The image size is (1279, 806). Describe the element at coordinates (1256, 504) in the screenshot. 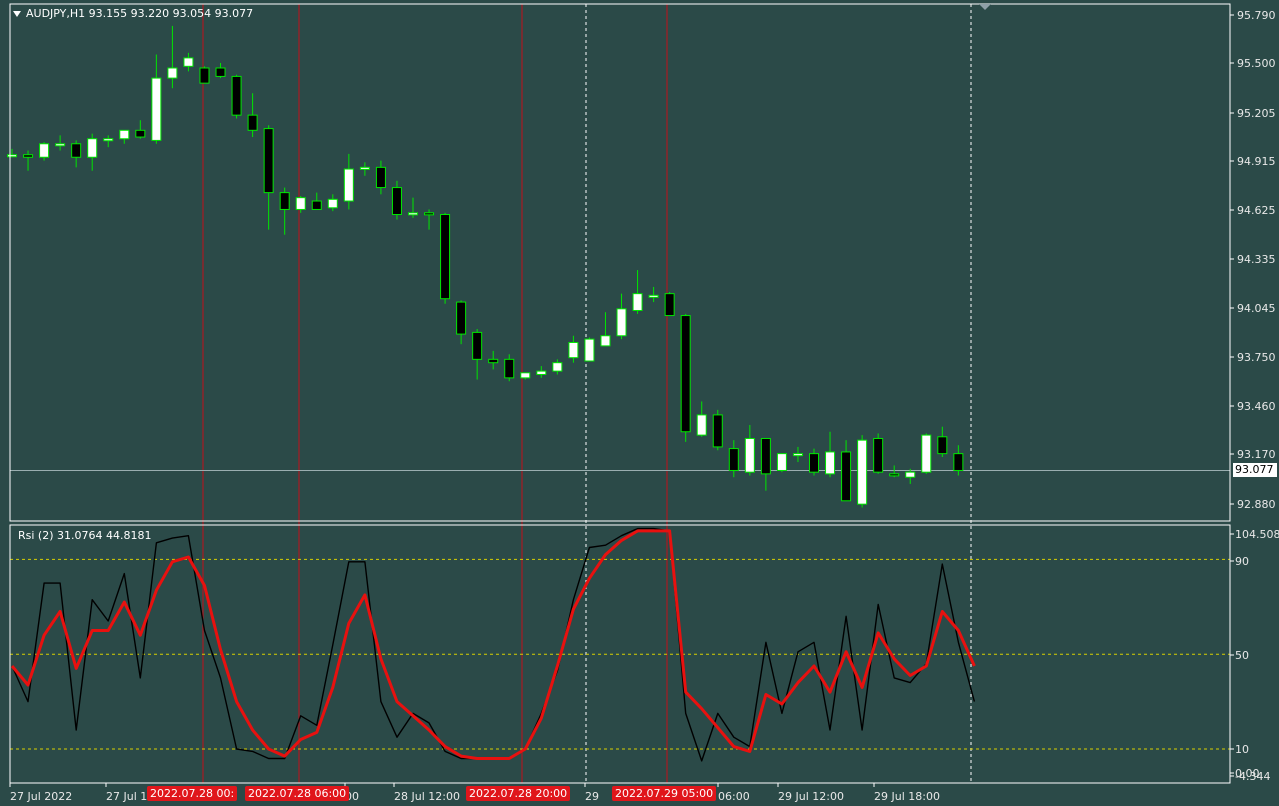

I see `price-axis-label: 92.880` at that location.